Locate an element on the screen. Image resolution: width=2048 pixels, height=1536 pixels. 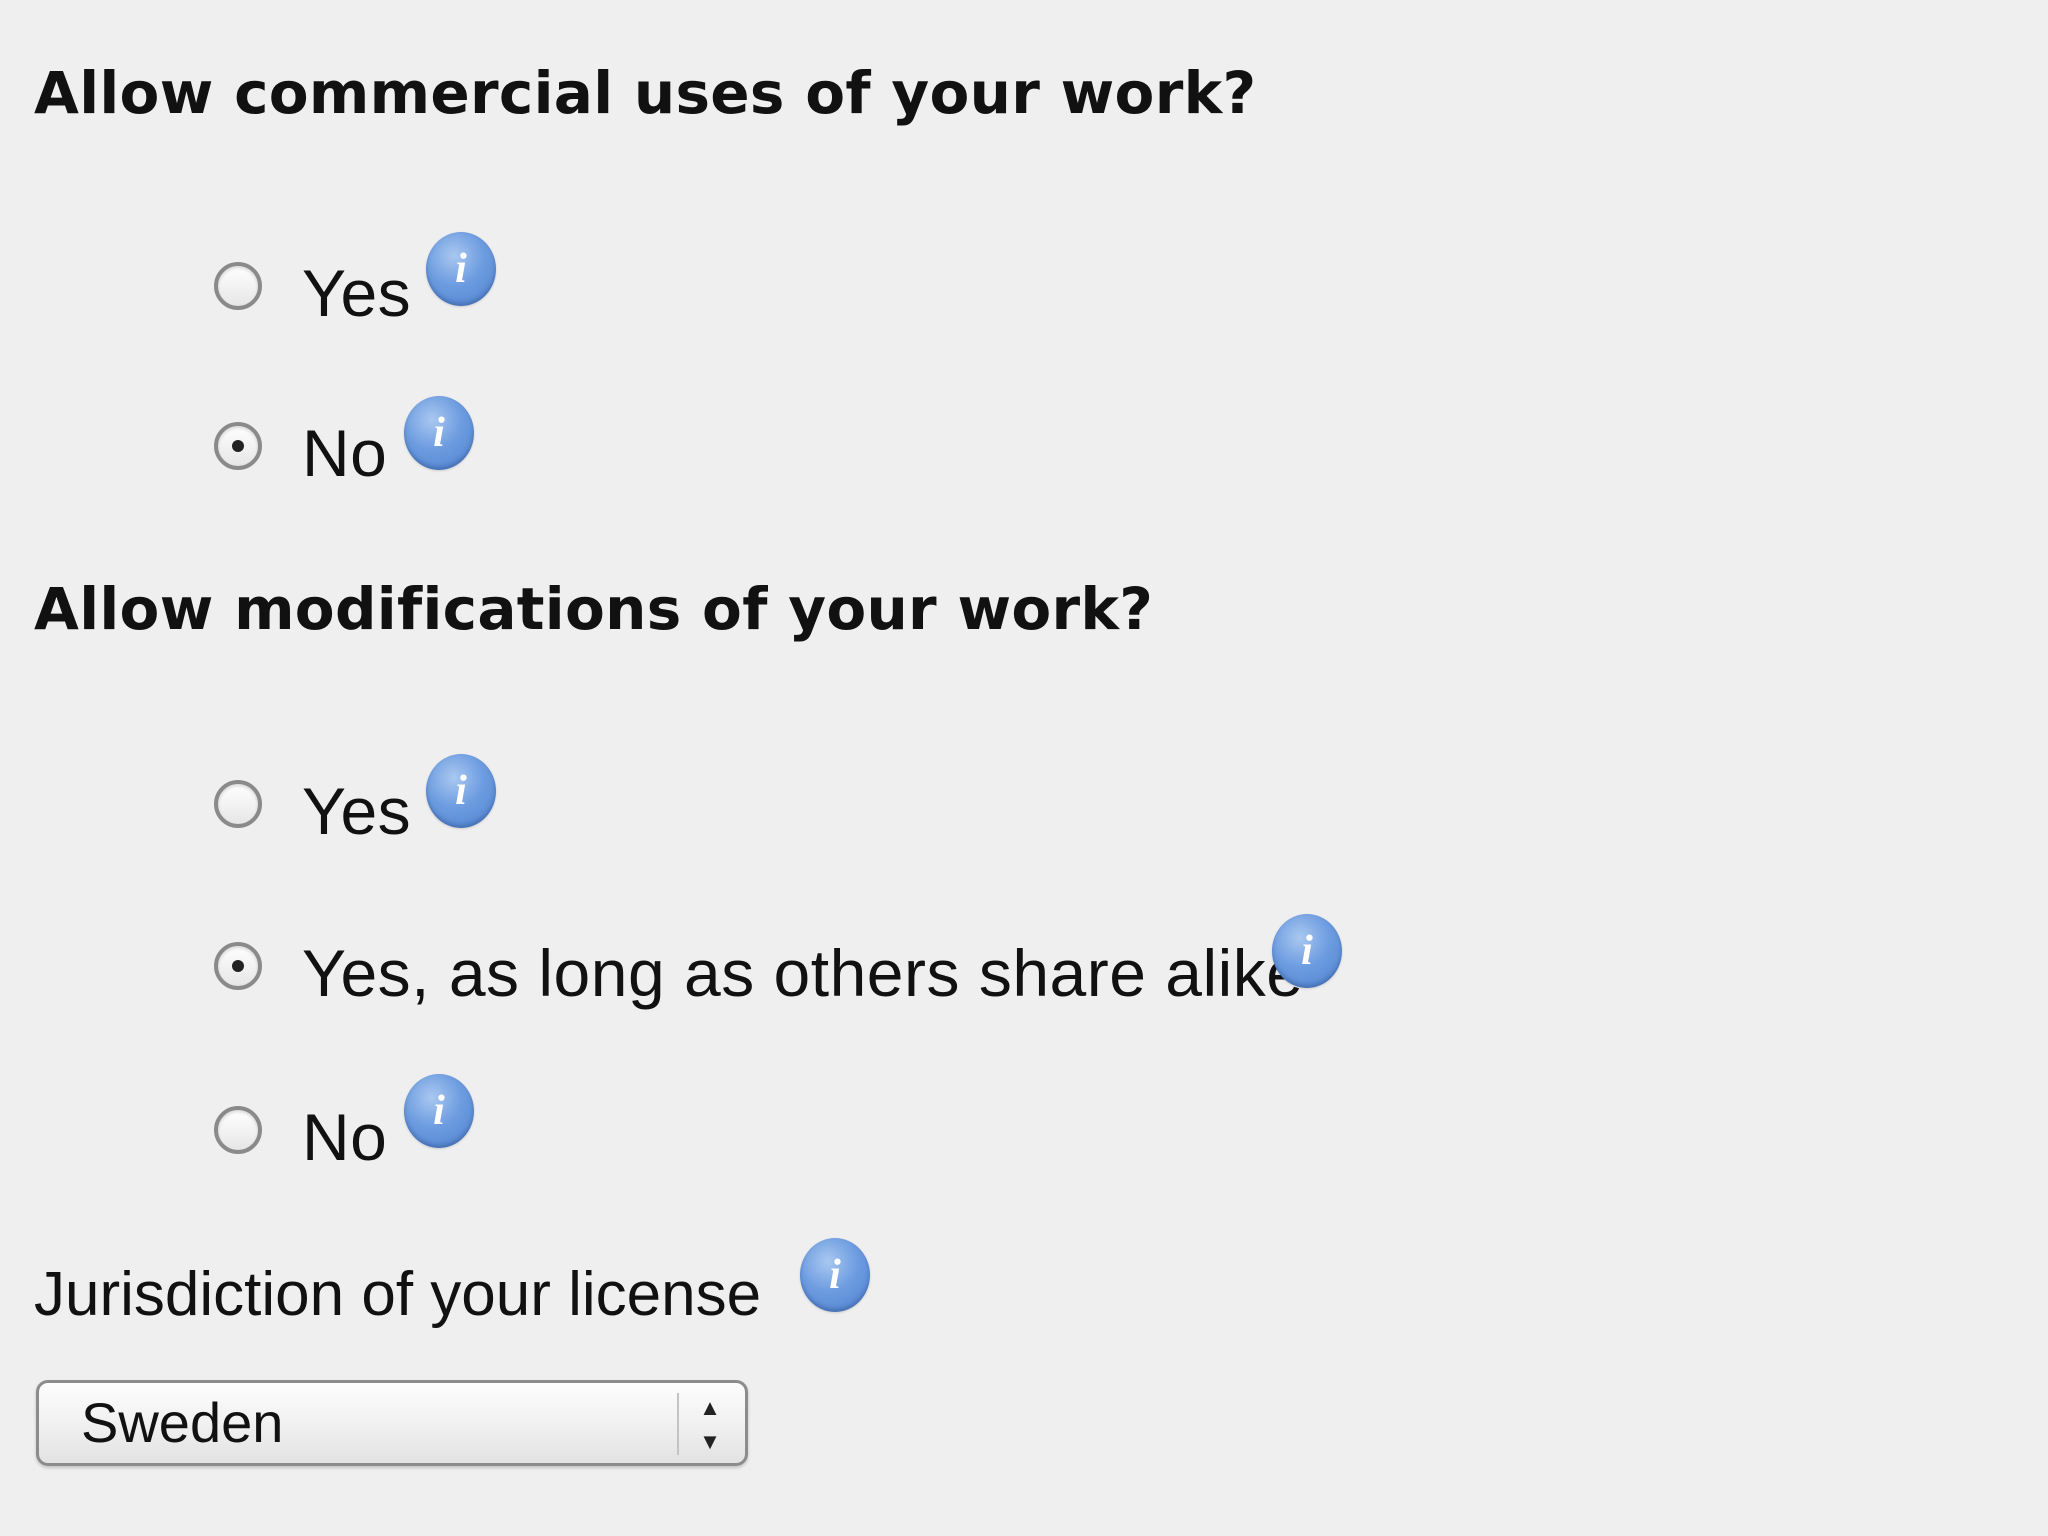
modifications-share-alike-info-icon: i is located at coordinates (1307, 951).